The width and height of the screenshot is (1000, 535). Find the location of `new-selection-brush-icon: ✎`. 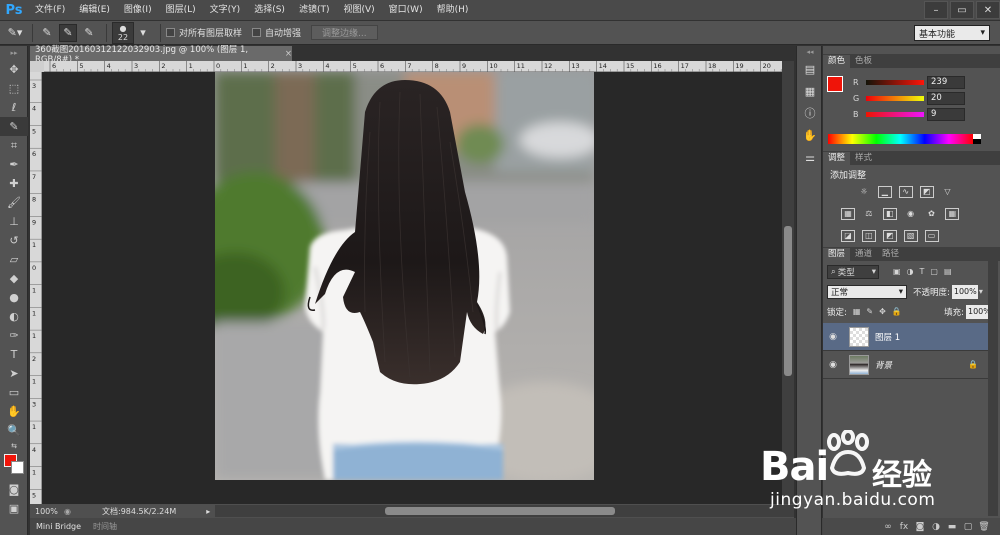

new-selection-brush-icon: ✎ is located at coordinates (47, 33).